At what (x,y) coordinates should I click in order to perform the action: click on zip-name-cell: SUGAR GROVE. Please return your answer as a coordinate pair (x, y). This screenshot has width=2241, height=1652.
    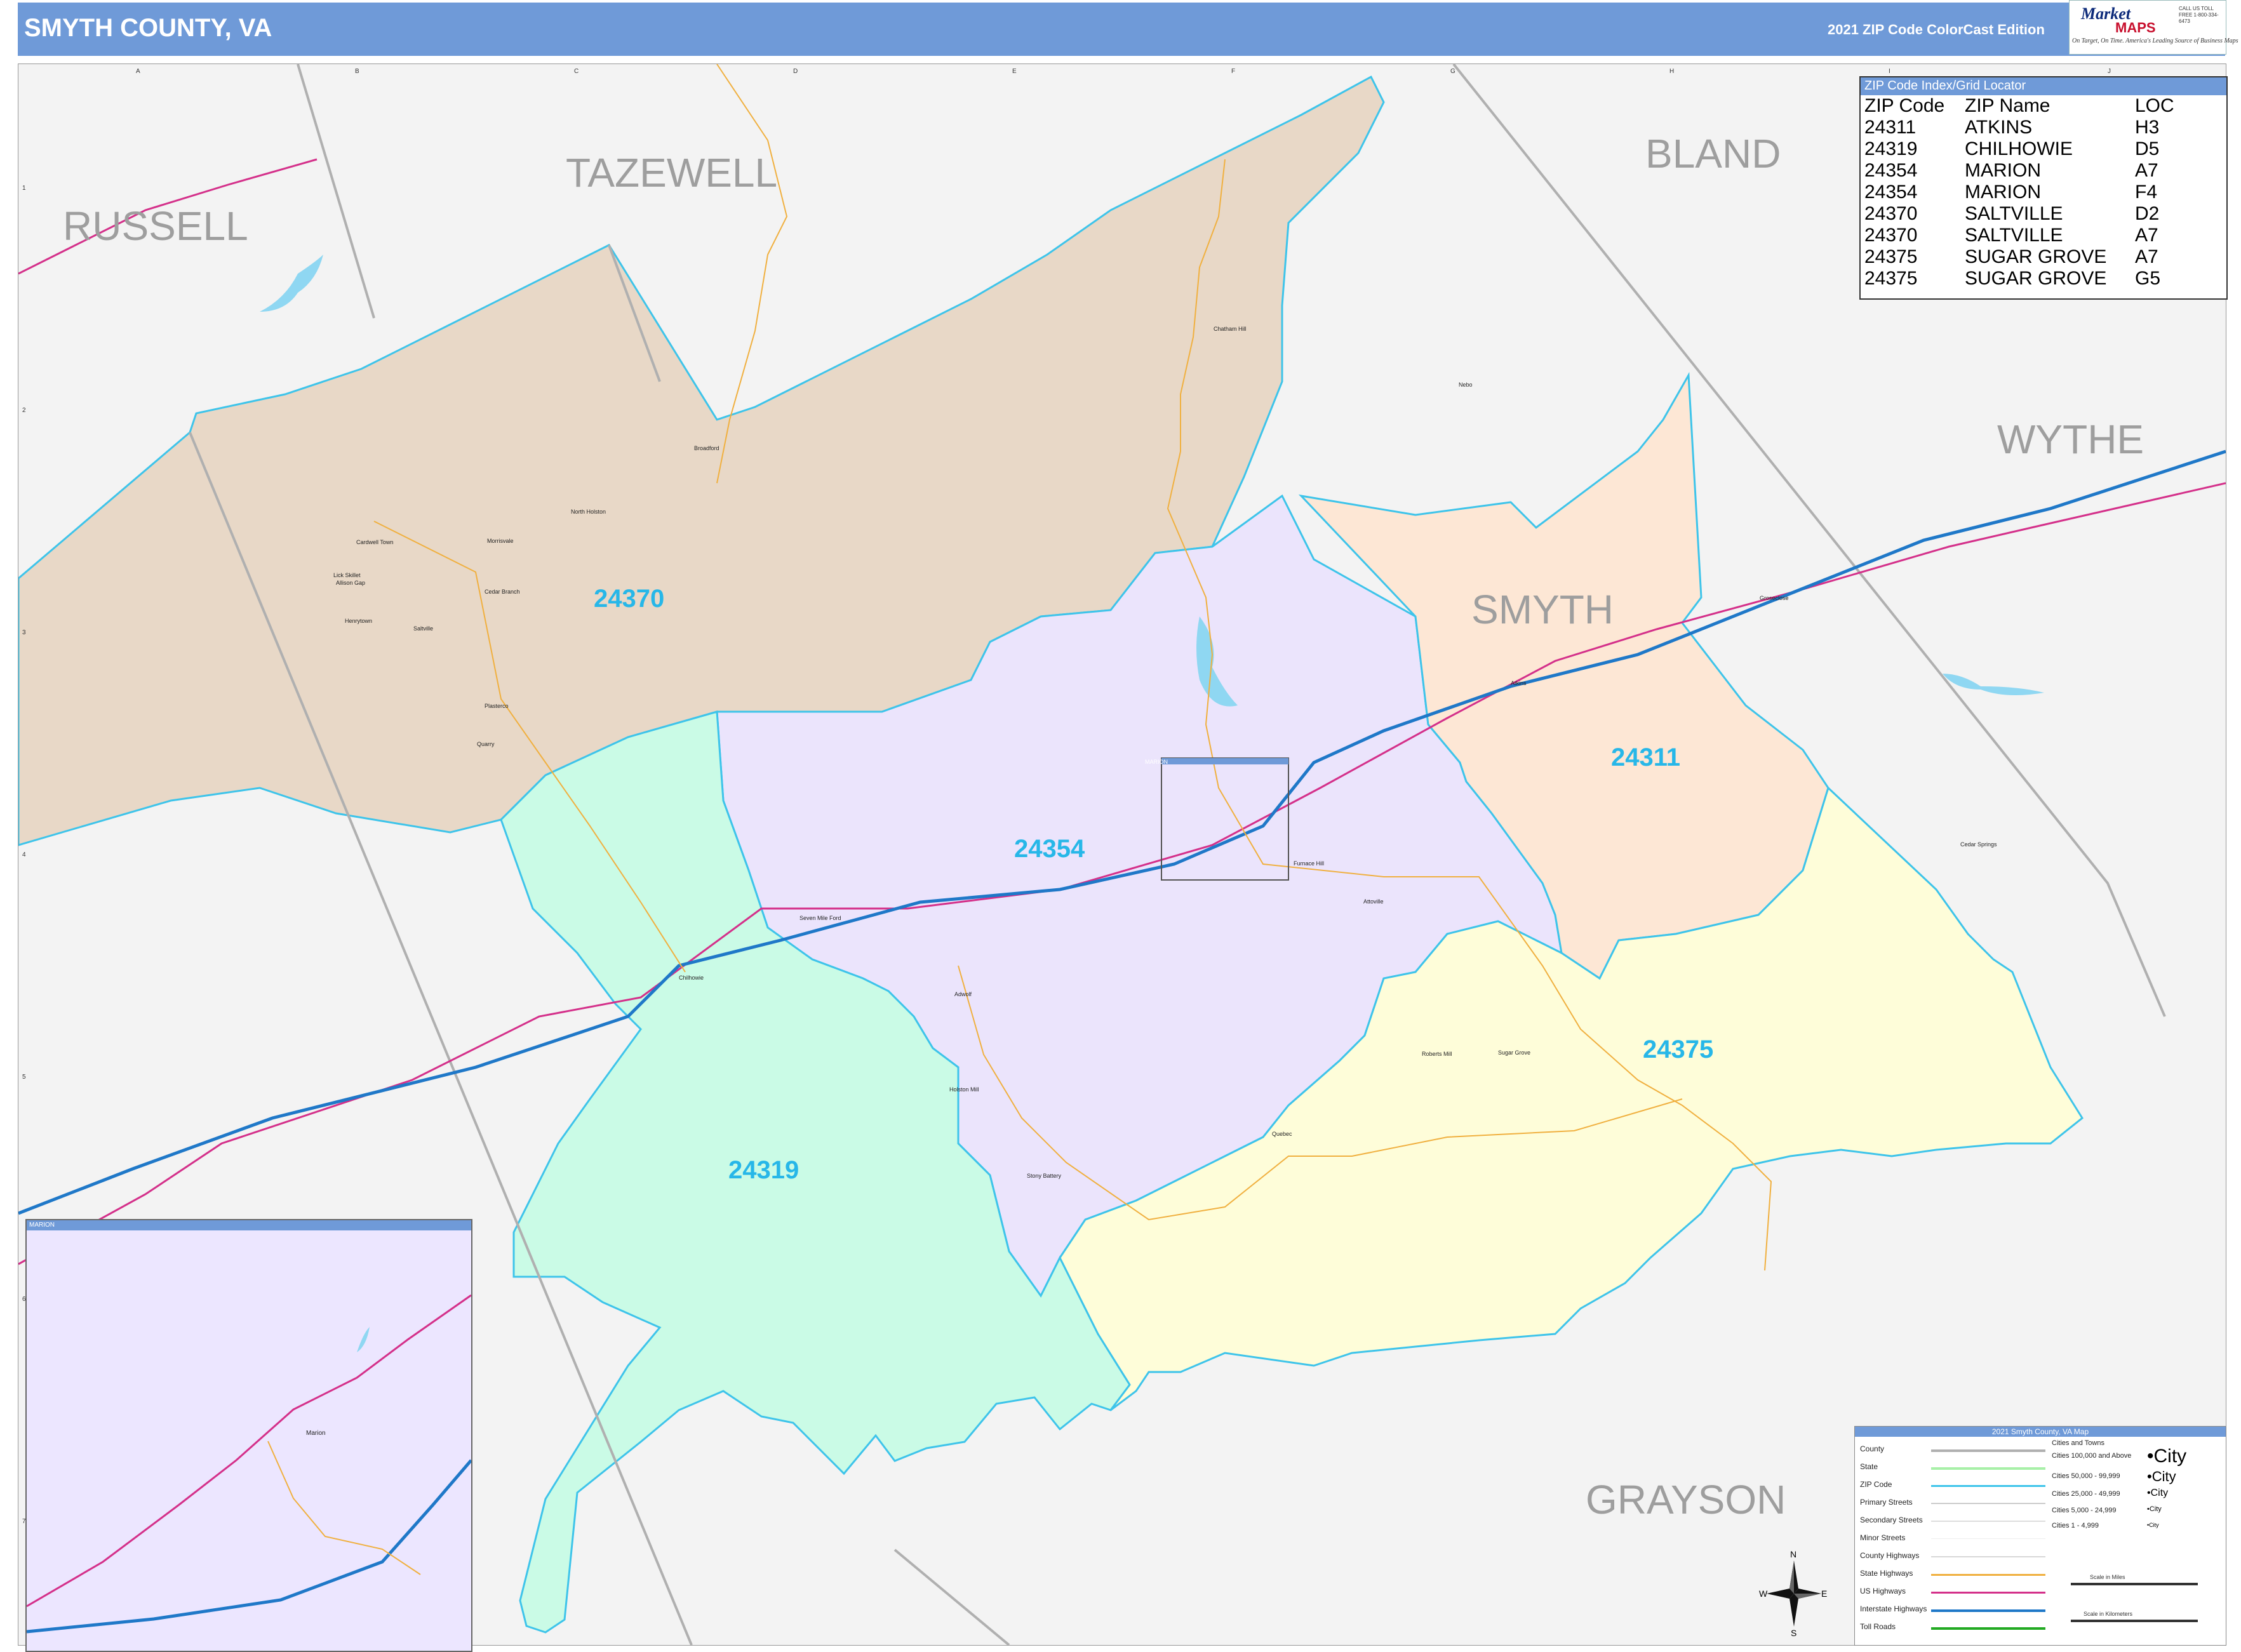
    Looking at the image, I should click on (2036, 278).